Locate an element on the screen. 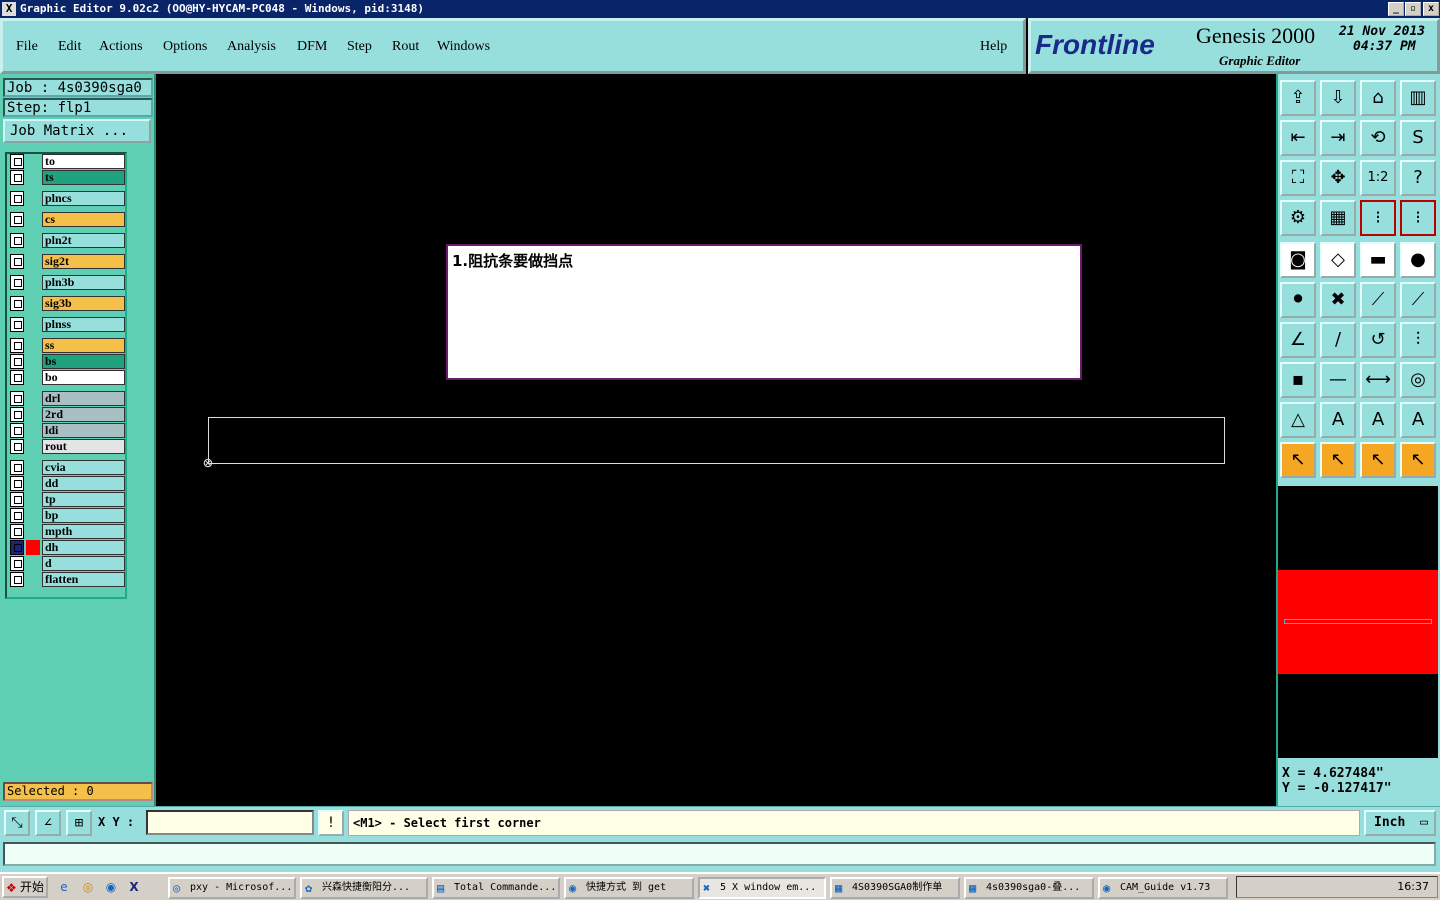  menu-help: Help is located at coordinates (993, 47).